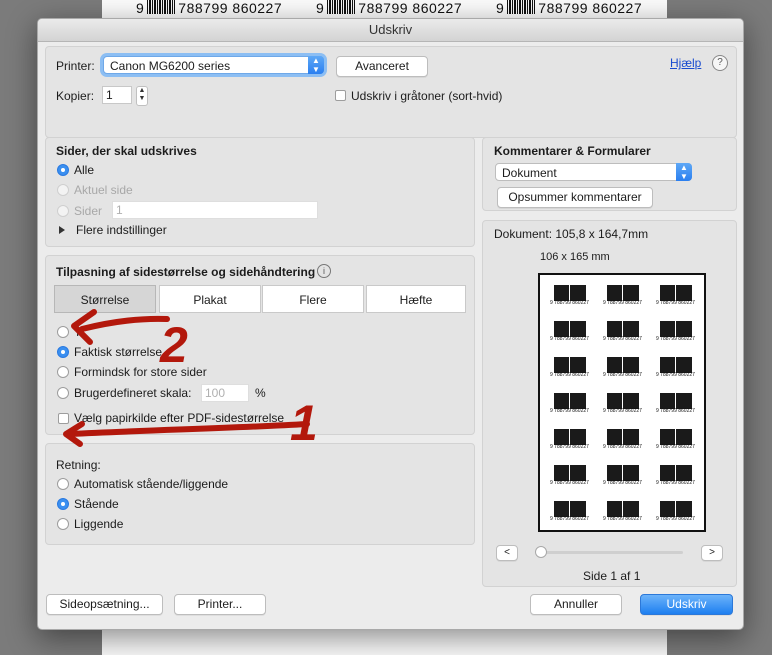 The width and height of the screenshot is (772, 655). Describe the element at coordinates (190, 380) in the screenshot. I see `annotation-overlay: 2 1` at that location.